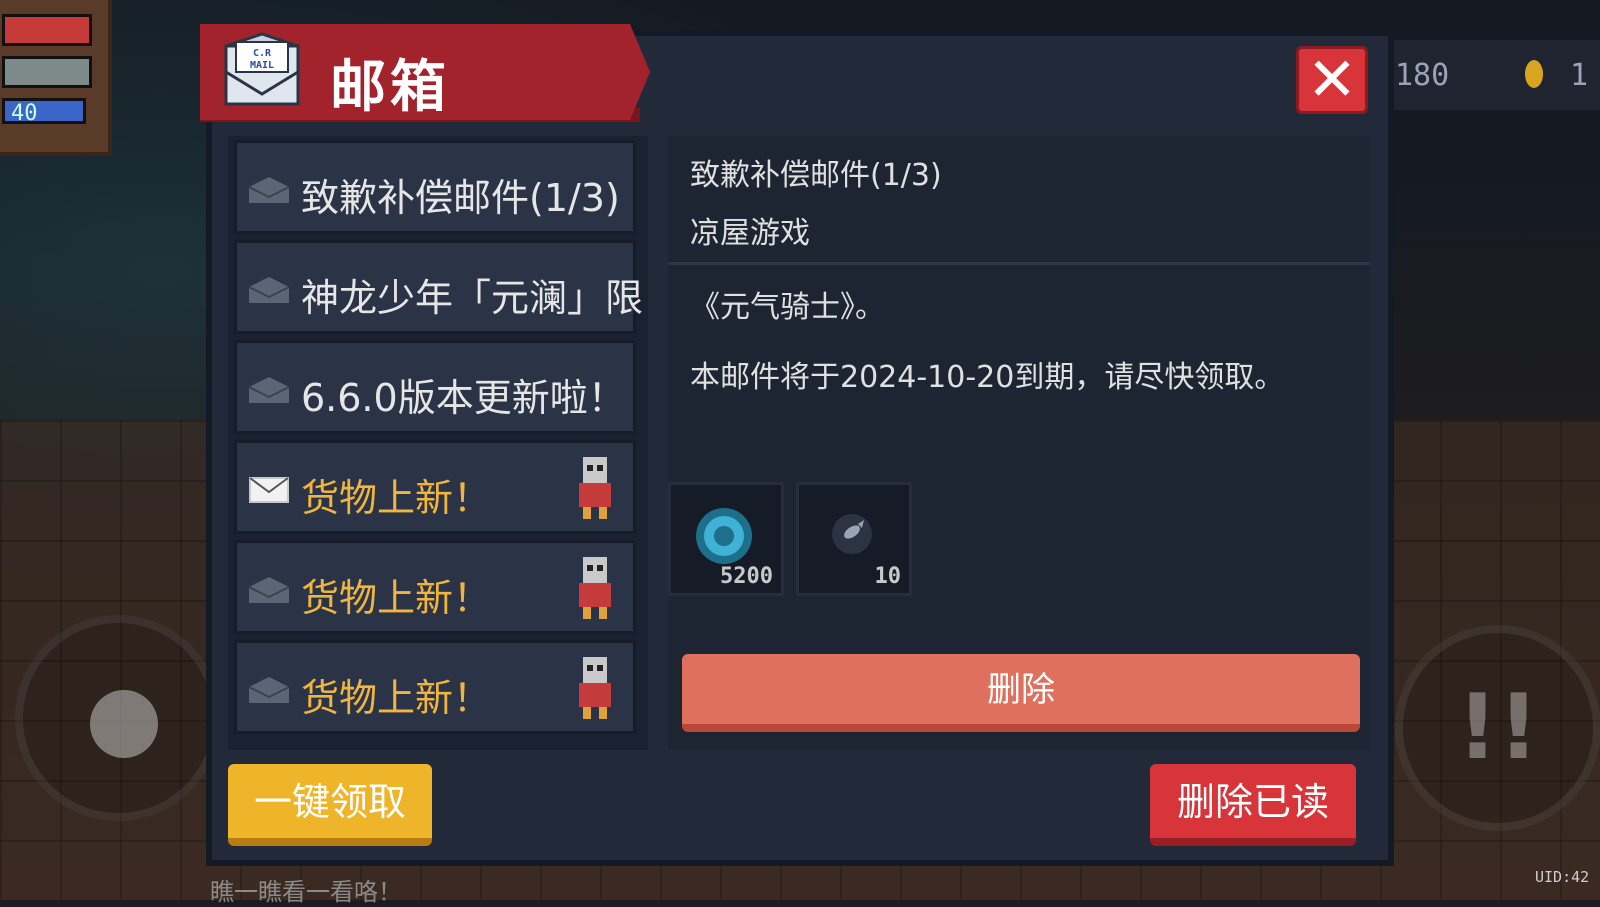 The height and width of the screenshot is (907, 1600). I want to click on player-stats-panel: 40, so click(56, 78).